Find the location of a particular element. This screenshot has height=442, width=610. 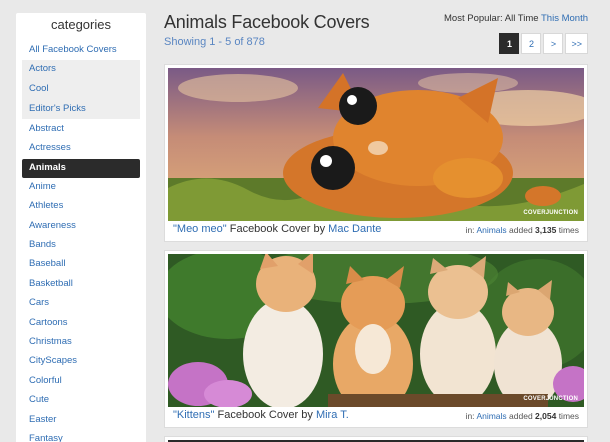

sidebar-item-awareness: Awareness is located at coordinates (81, 226).